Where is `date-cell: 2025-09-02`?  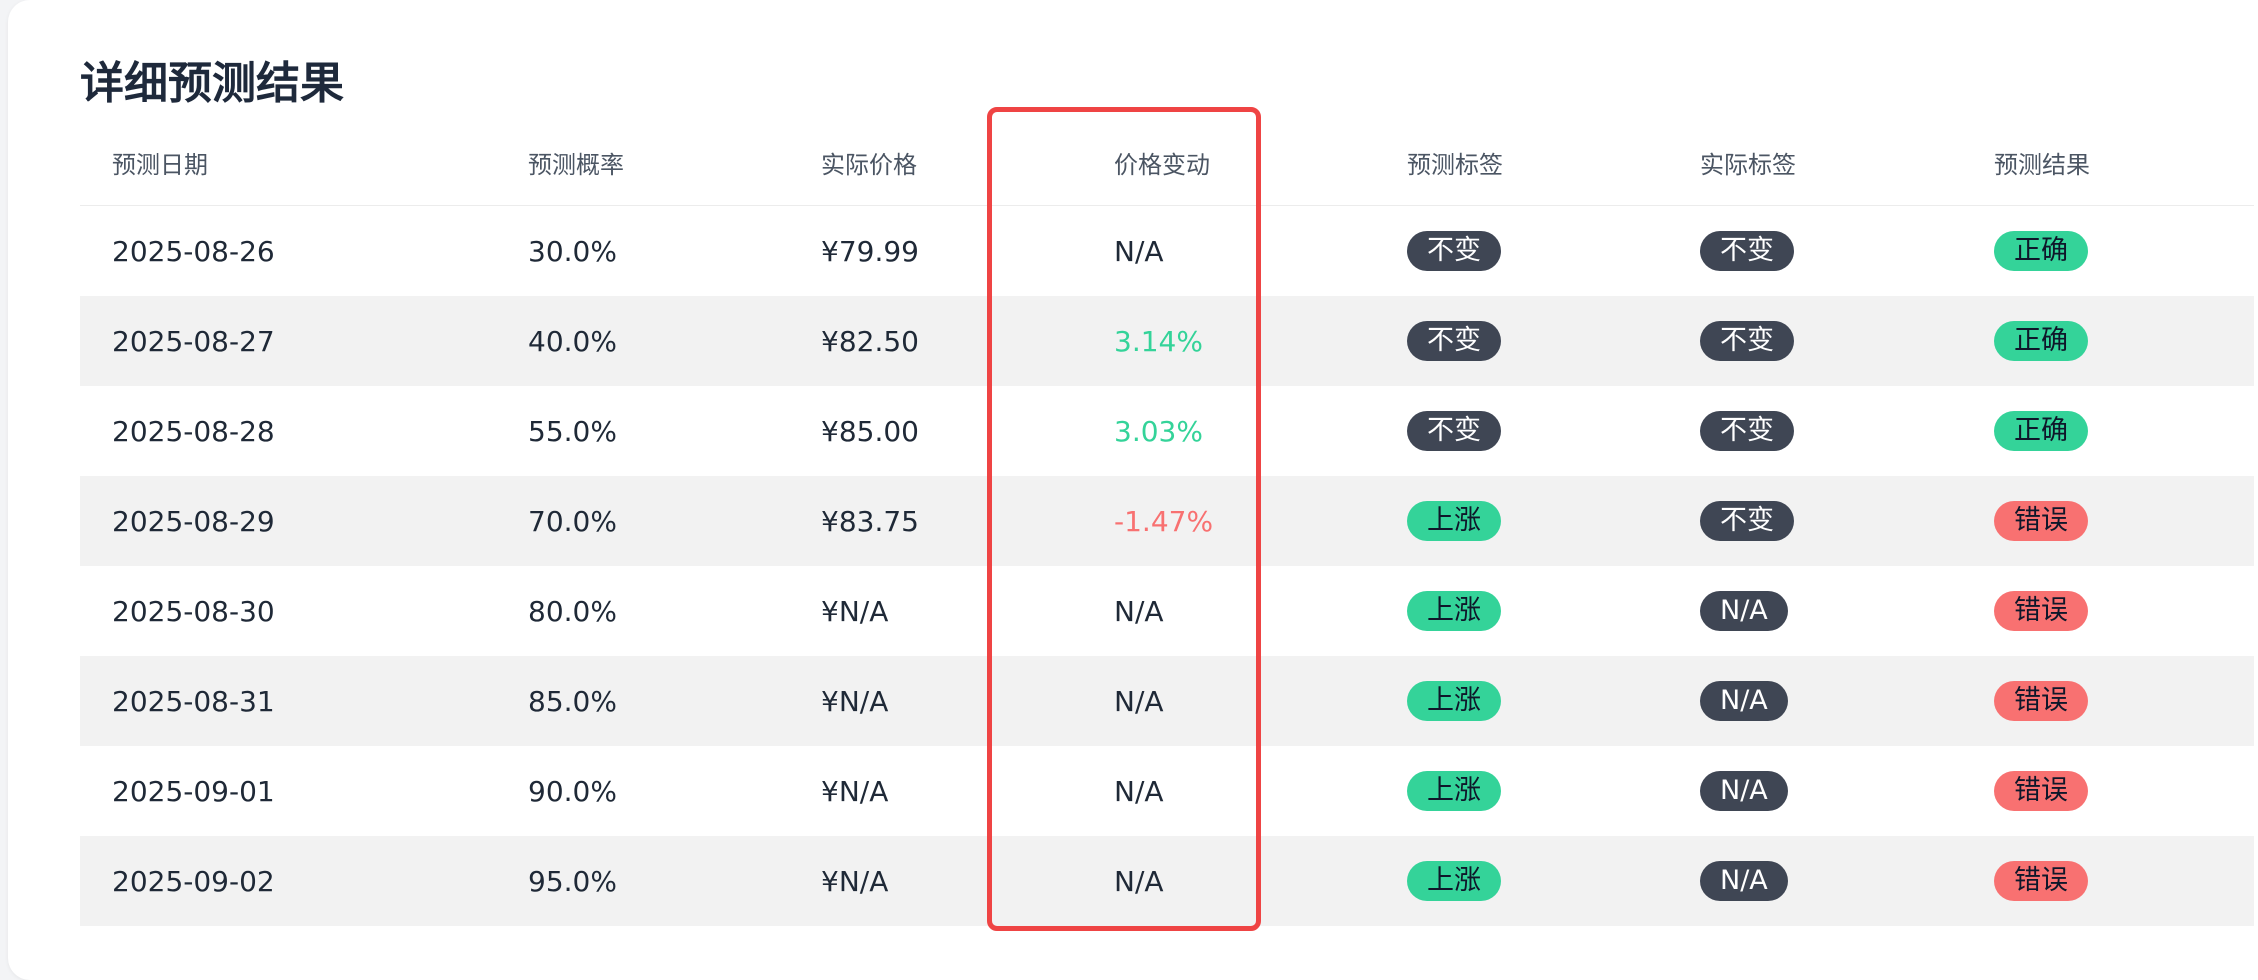
date-cell: 2025-09-02 is located at coordinates (193, 881).